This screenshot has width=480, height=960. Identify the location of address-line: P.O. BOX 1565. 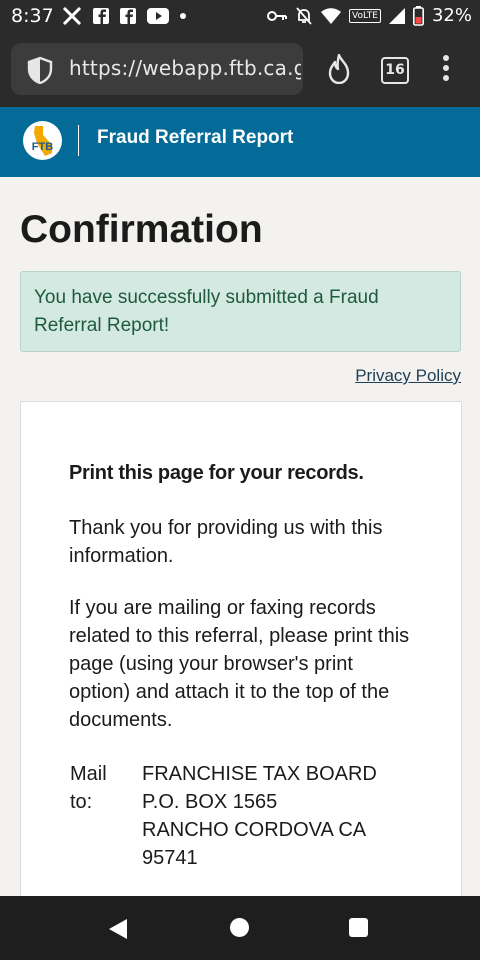
(210, 802).